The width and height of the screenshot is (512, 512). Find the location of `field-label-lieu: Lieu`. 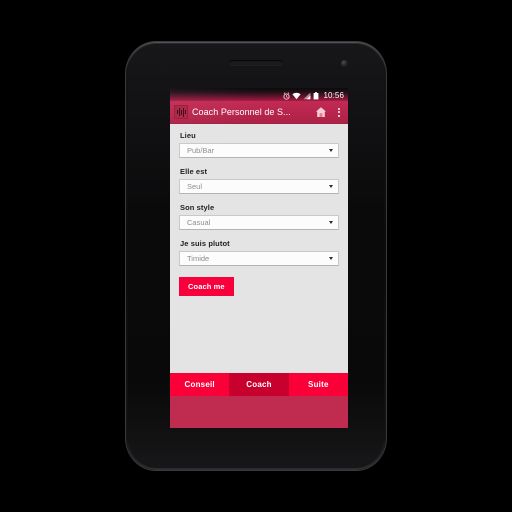

field-label-lieu: Lieu is located at coordinates (188, 135).